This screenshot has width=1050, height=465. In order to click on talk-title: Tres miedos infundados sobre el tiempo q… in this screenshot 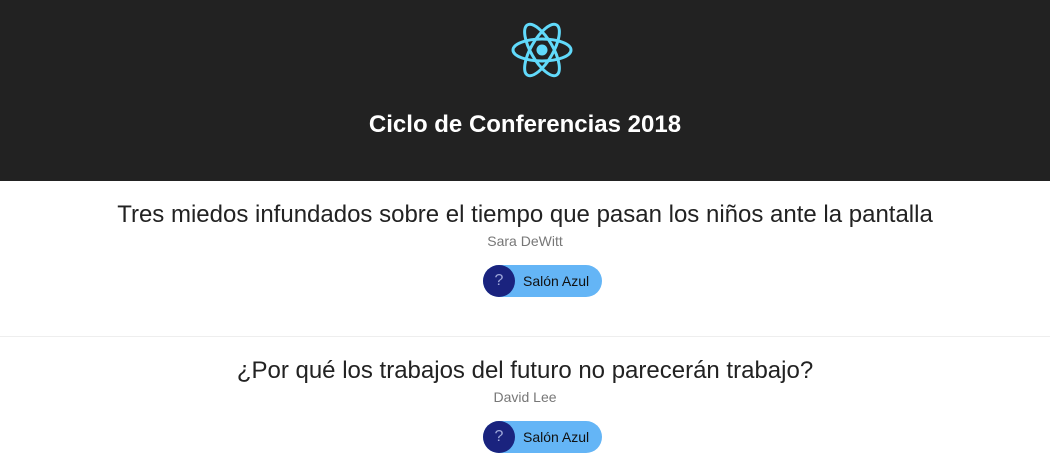, I will do `click(525, 214)`.